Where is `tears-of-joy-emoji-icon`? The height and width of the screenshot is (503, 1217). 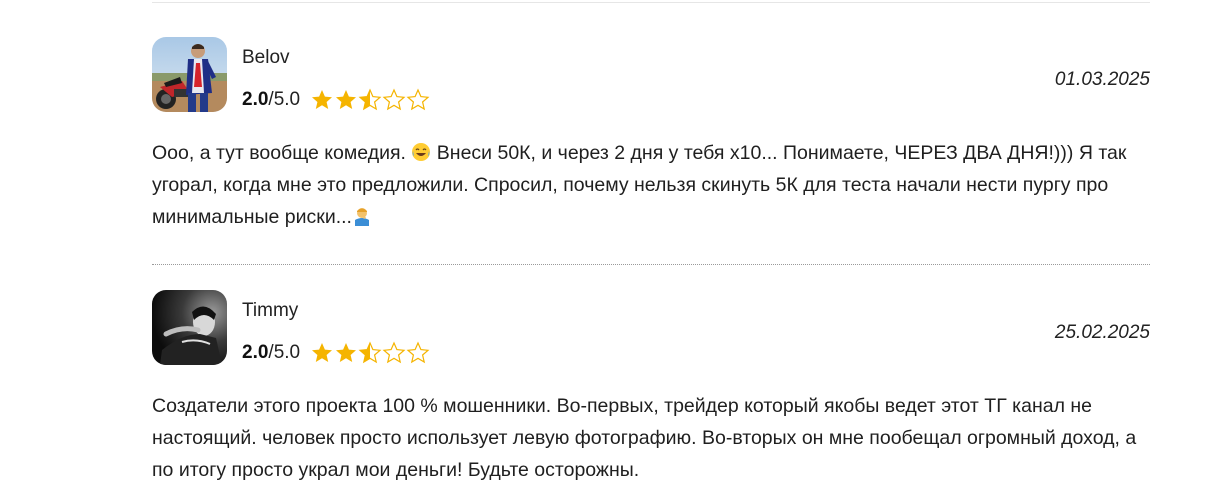 tears-of-joy-emoji-icon is located at coordinates (421, 152).